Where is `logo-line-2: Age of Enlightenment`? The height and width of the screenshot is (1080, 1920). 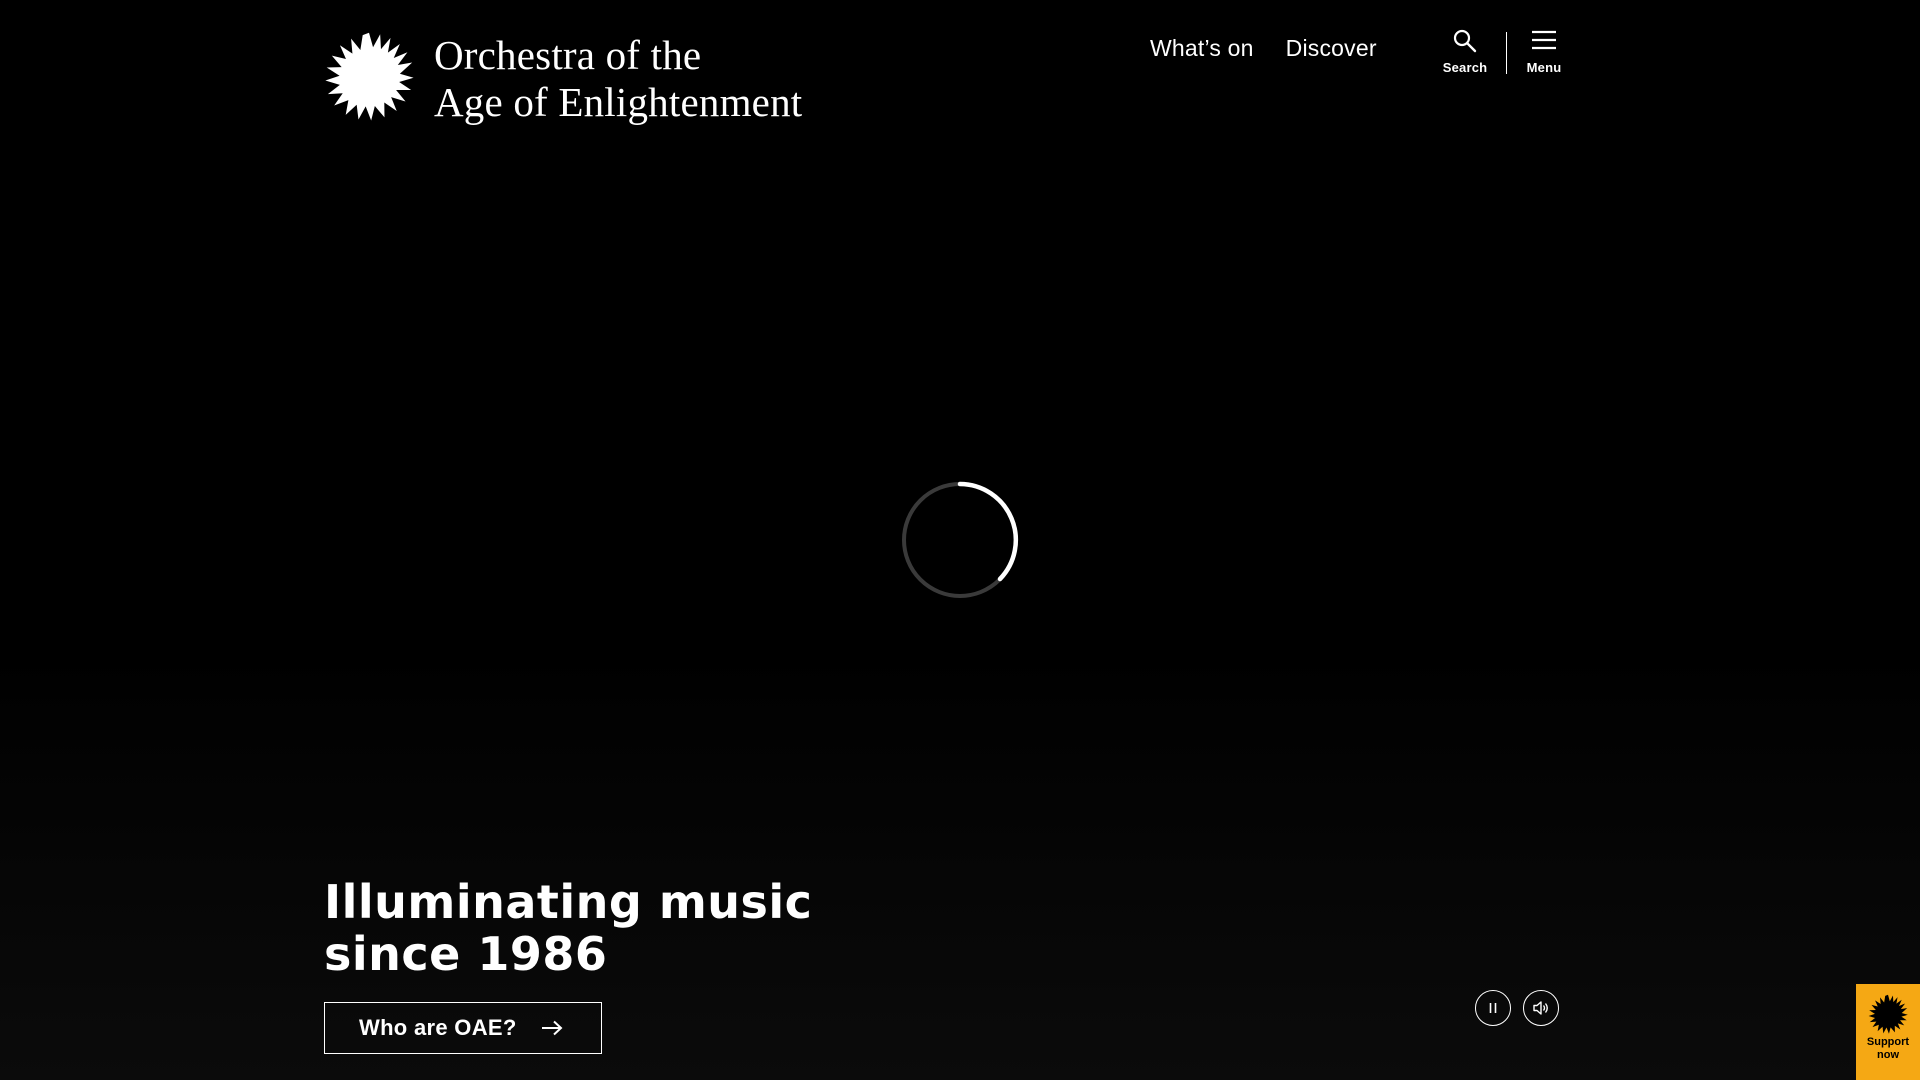 logo-line-2: Age of Enlightenment is located at coordinates (618, 102).